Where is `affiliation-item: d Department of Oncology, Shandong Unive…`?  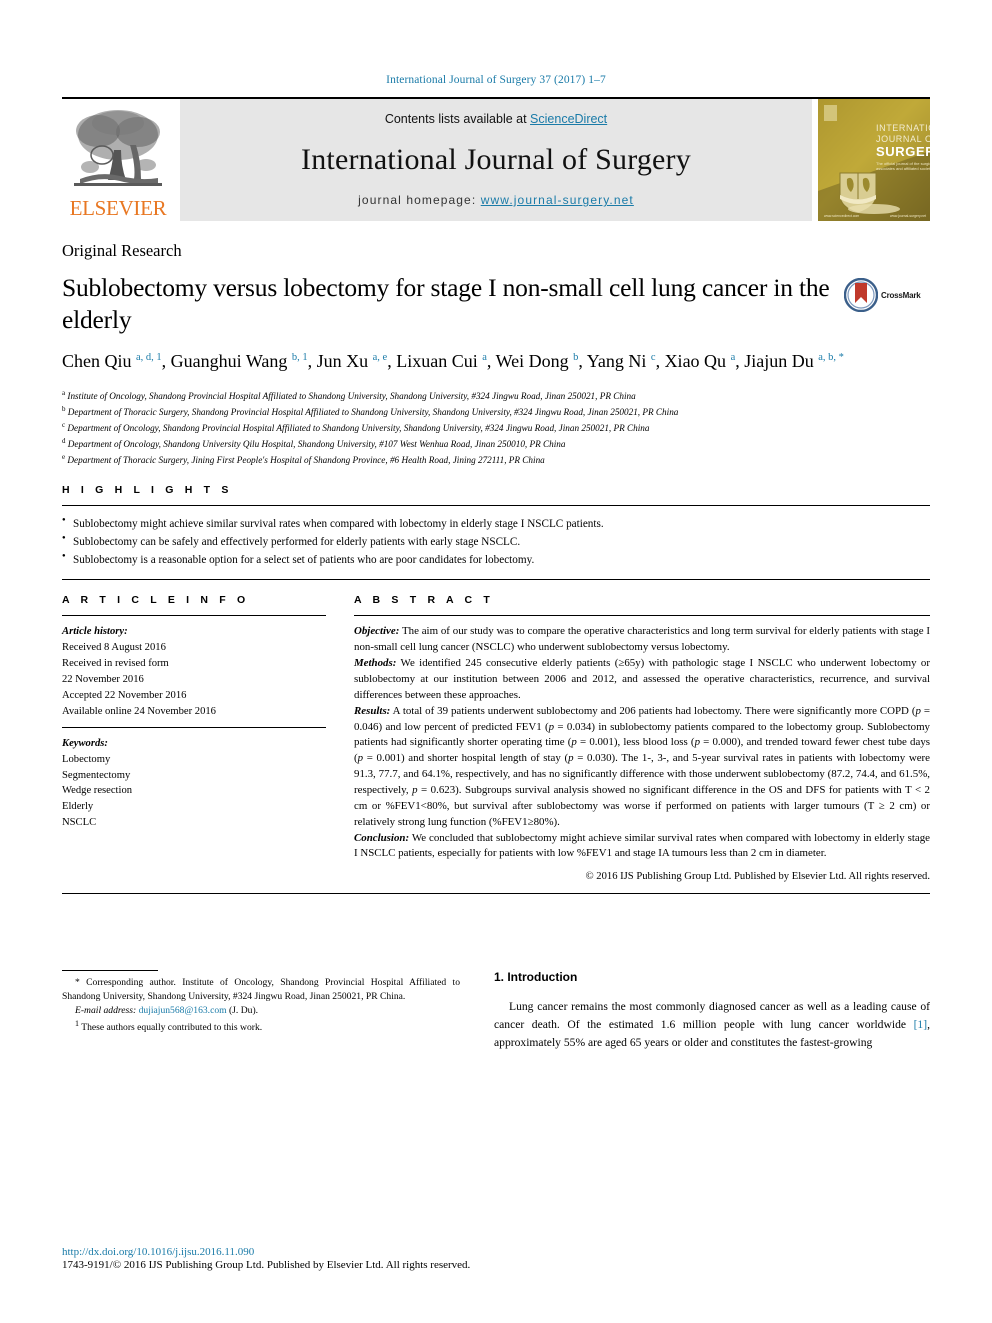 affiliation-item: d Department of Oncology, Shandong Unive… is located at coordinates (496, 444).